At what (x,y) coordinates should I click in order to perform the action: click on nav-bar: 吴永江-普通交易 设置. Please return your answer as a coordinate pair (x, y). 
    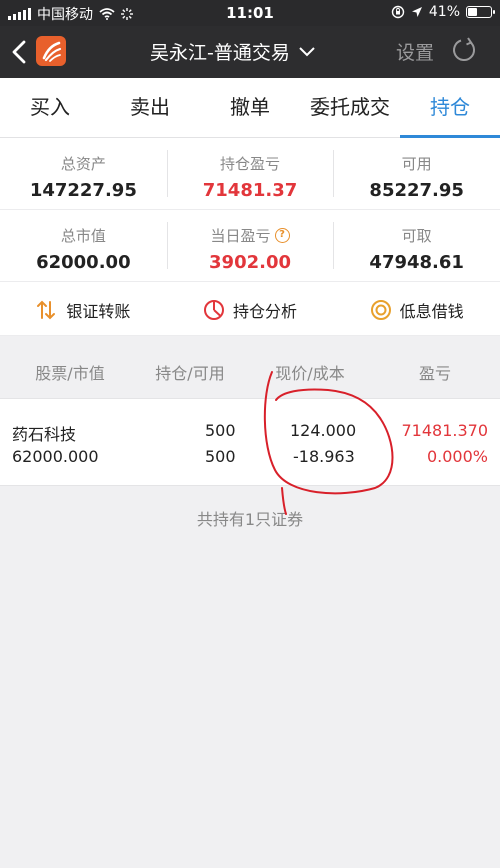
    Looking at the image, I should click on (250, 52).